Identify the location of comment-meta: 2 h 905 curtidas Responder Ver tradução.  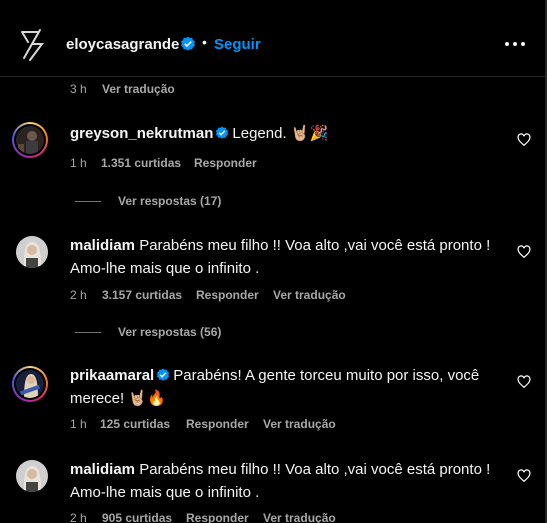
(230, 517).